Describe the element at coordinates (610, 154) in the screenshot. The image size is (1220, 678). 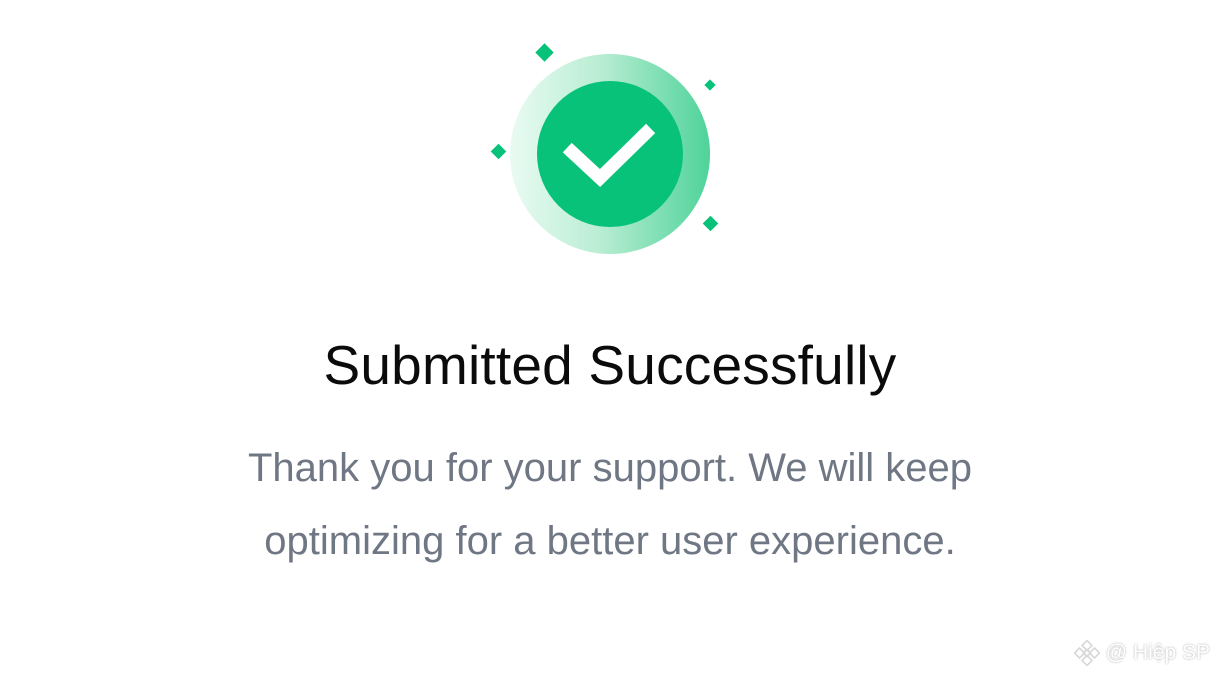
I see `inner-circle` at that location.